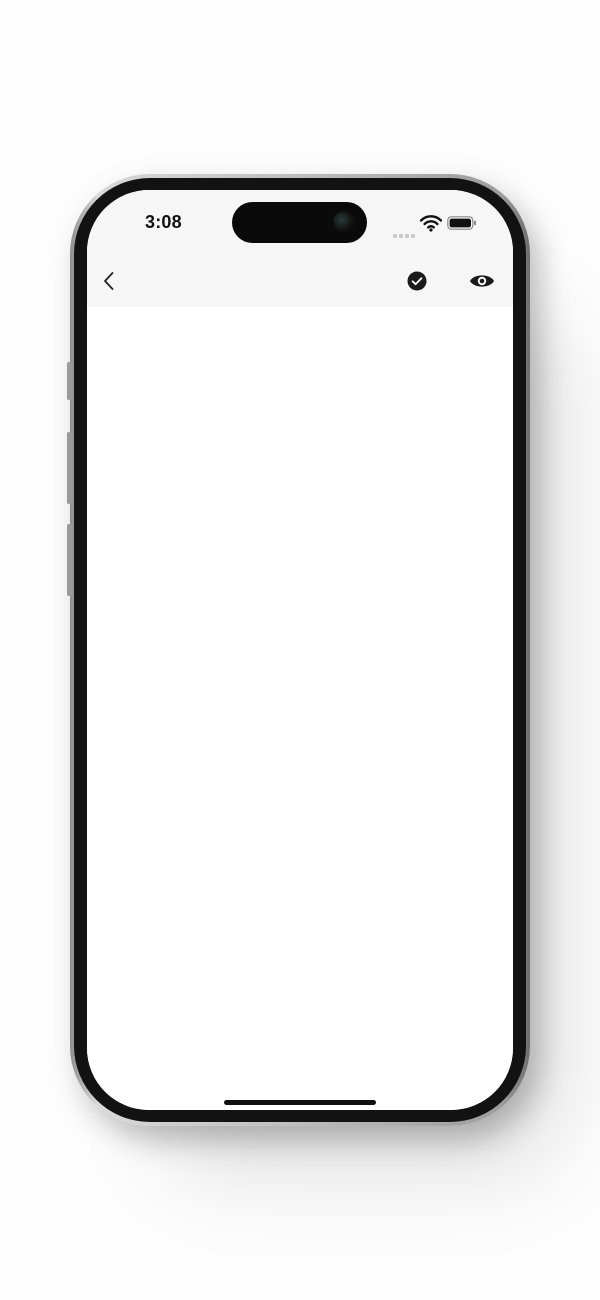 The image size is (600, 1300). What do you see at coordinates (461, 223) in the screenshot?
I see `battery-icon` at bounding box center [461, 223].